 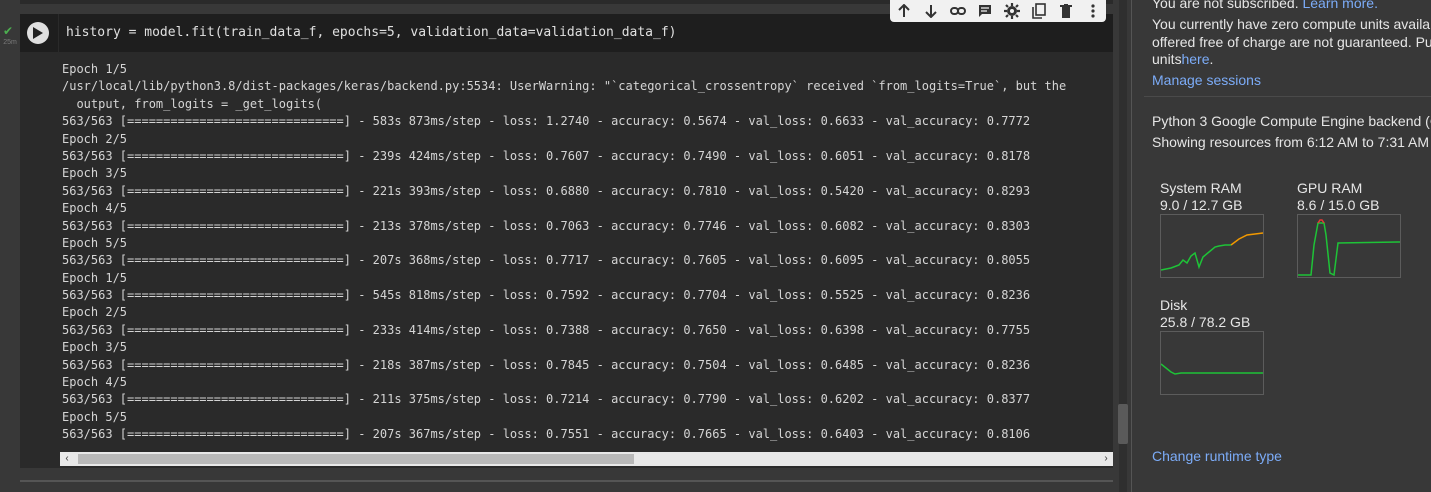 What do you see at coordinates (1195, 59) in the screenshot?
I see `purchase-here-link: here` at bounding box center [1195, 59].